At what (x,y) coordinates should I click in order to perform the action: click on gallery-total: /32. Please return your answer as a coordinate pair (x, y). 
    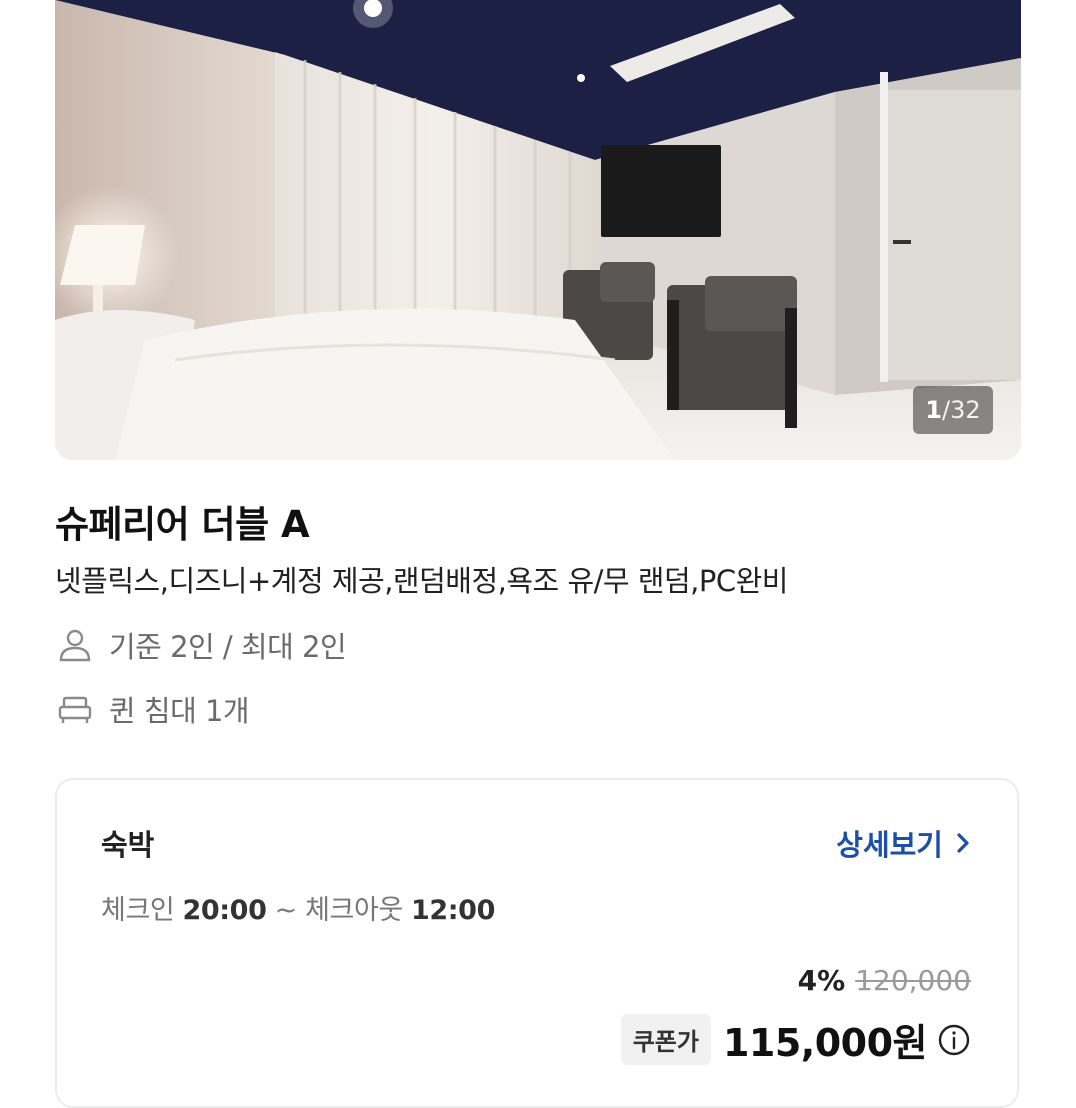
    Looking at the image, I should click on (961, 410).